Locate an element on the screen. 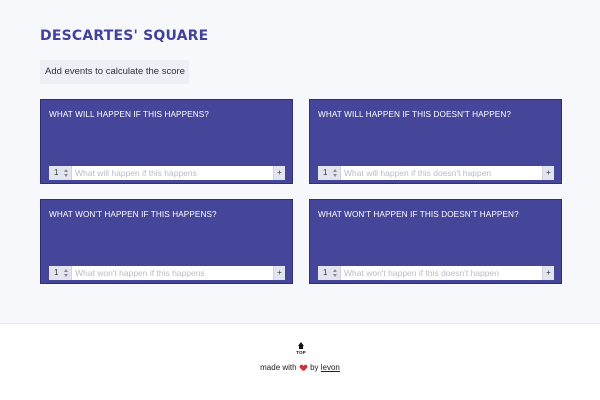 Image resolution: width=600 pixels, height=400 pixels. credits: made with by levon is located at coordinates (300, 367).